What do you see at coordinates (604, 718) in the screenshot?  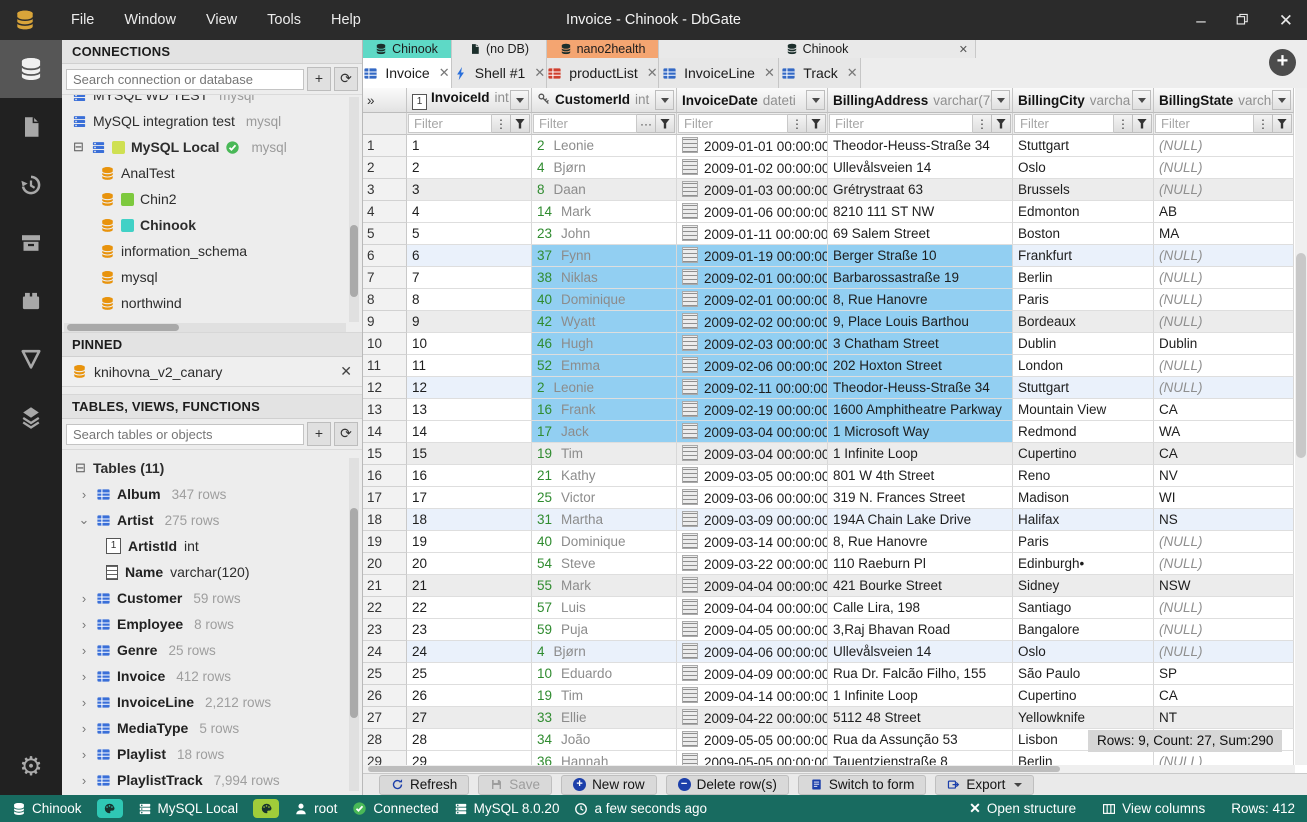 I see `cell-customerid: 33 Ellie` at bounding box center [604, 718].